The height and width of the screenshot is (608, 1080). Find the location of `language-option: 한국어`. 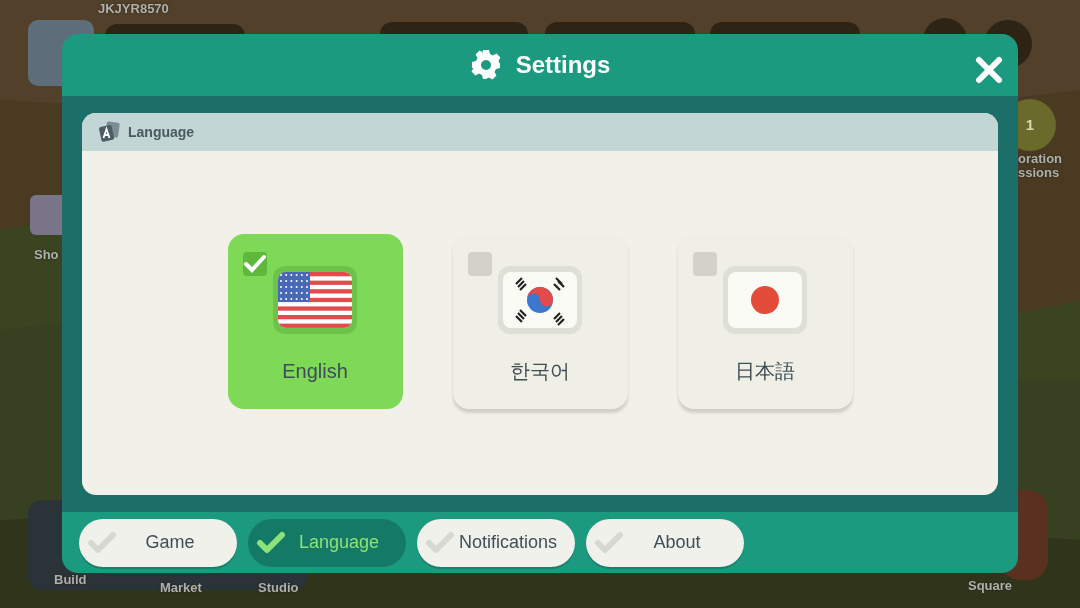

language-option: 한국어 is located at coordinates (540, 321).